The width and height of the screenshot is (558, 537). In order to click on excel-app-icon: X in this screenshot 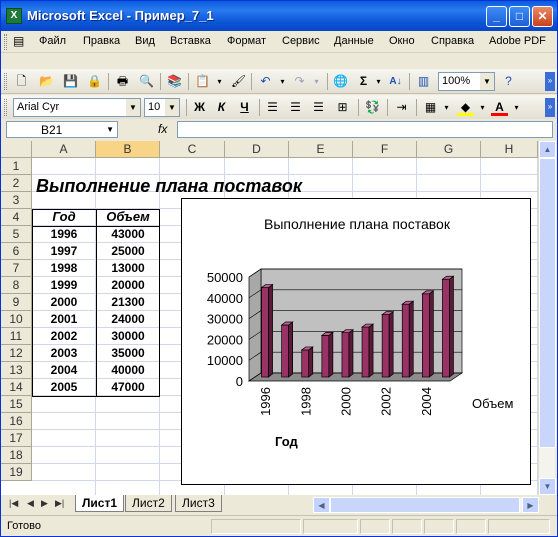, I will do `click(14, 16)`.